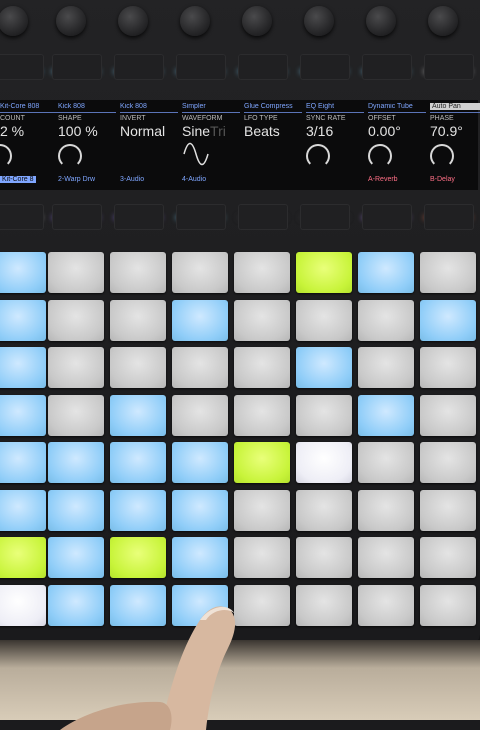 The width and height of the screenshot is (480, 730). I want to click on display-column: Kick 808 INVERT Normal 3-Audio, so click(151, 145).